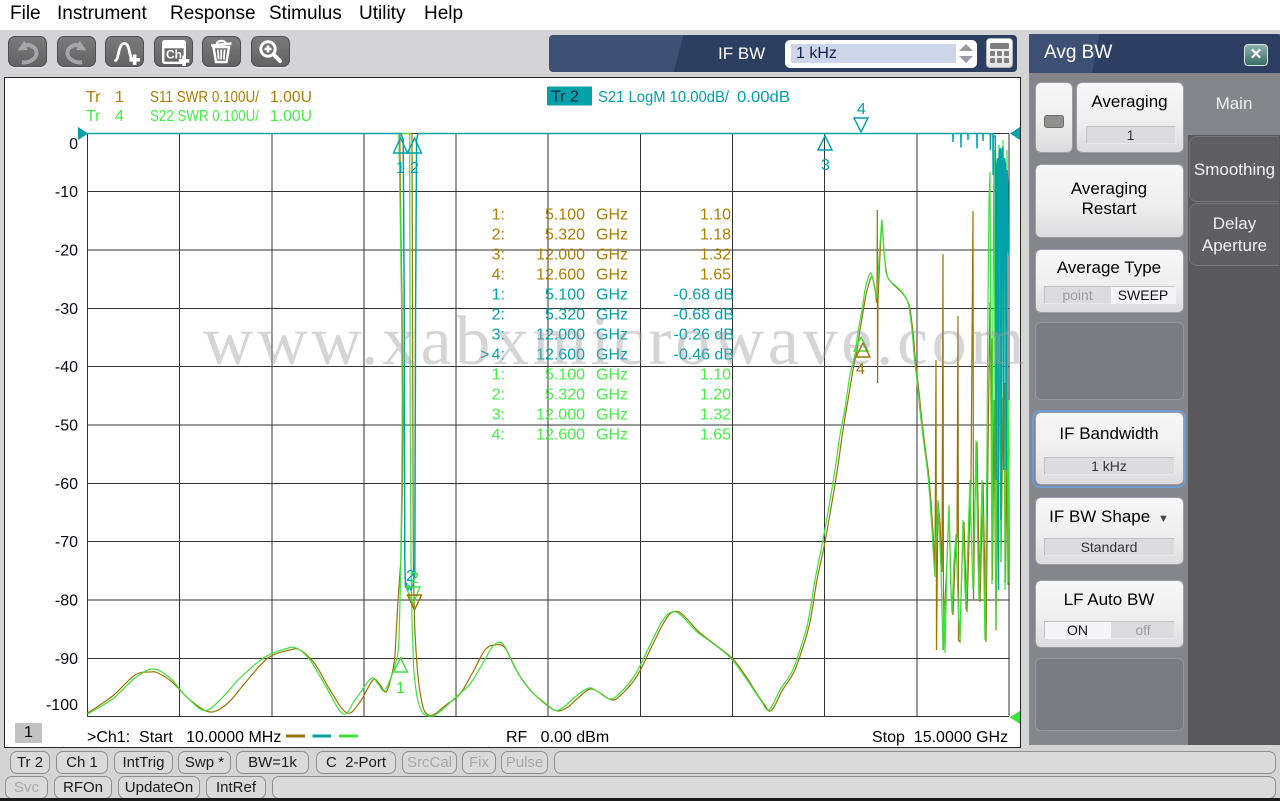  Describe the element at coordinates (861, 109) in the screenshot. I see `svg-text: 4` at that location.